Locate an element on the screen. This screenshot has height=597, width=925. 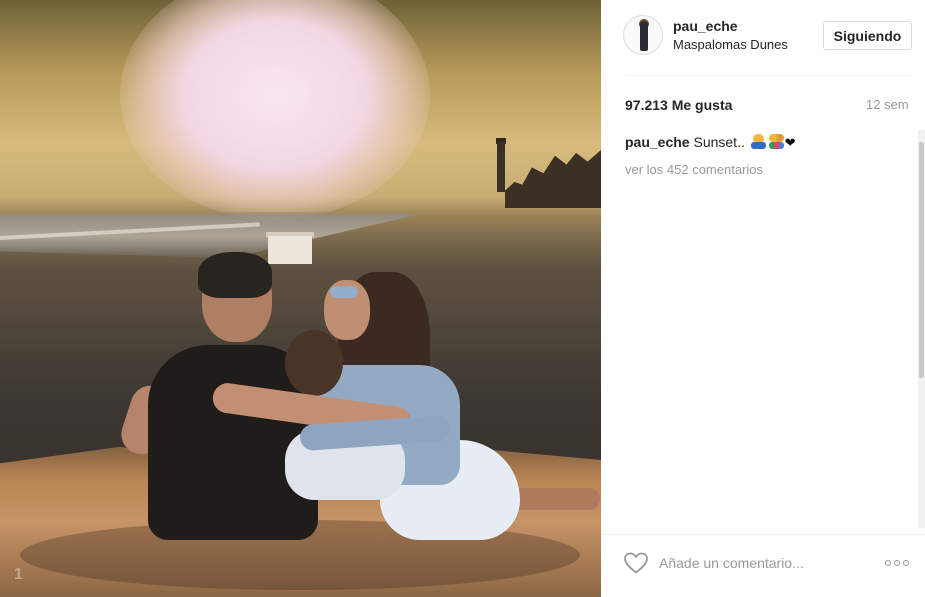
man-hair is located at coordinates (235, 275).